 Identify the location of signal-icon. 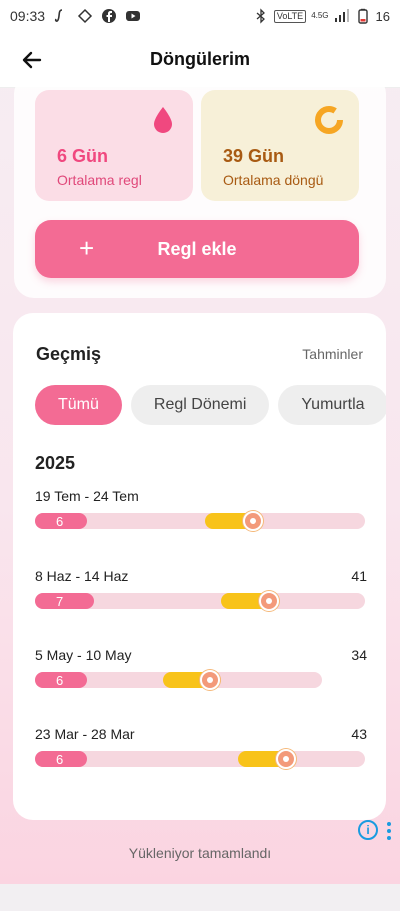
(342, 16).